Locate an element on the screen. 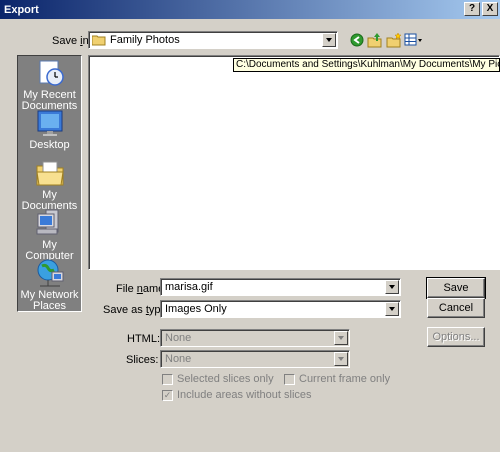 This screenshot has height=452, width=500. save-in-value: Family Photos is located at coordinates (145, 40).